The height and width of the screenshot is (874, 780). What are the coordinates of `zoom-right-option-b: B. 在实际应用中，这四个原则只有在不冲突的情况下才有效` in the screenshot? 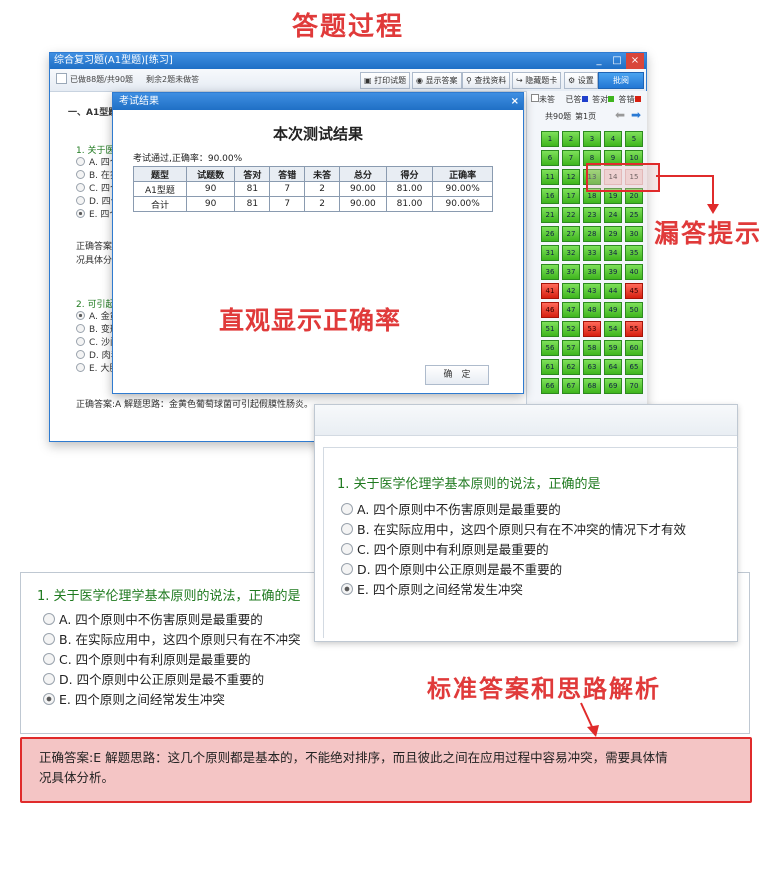 It's located at (513, 528).